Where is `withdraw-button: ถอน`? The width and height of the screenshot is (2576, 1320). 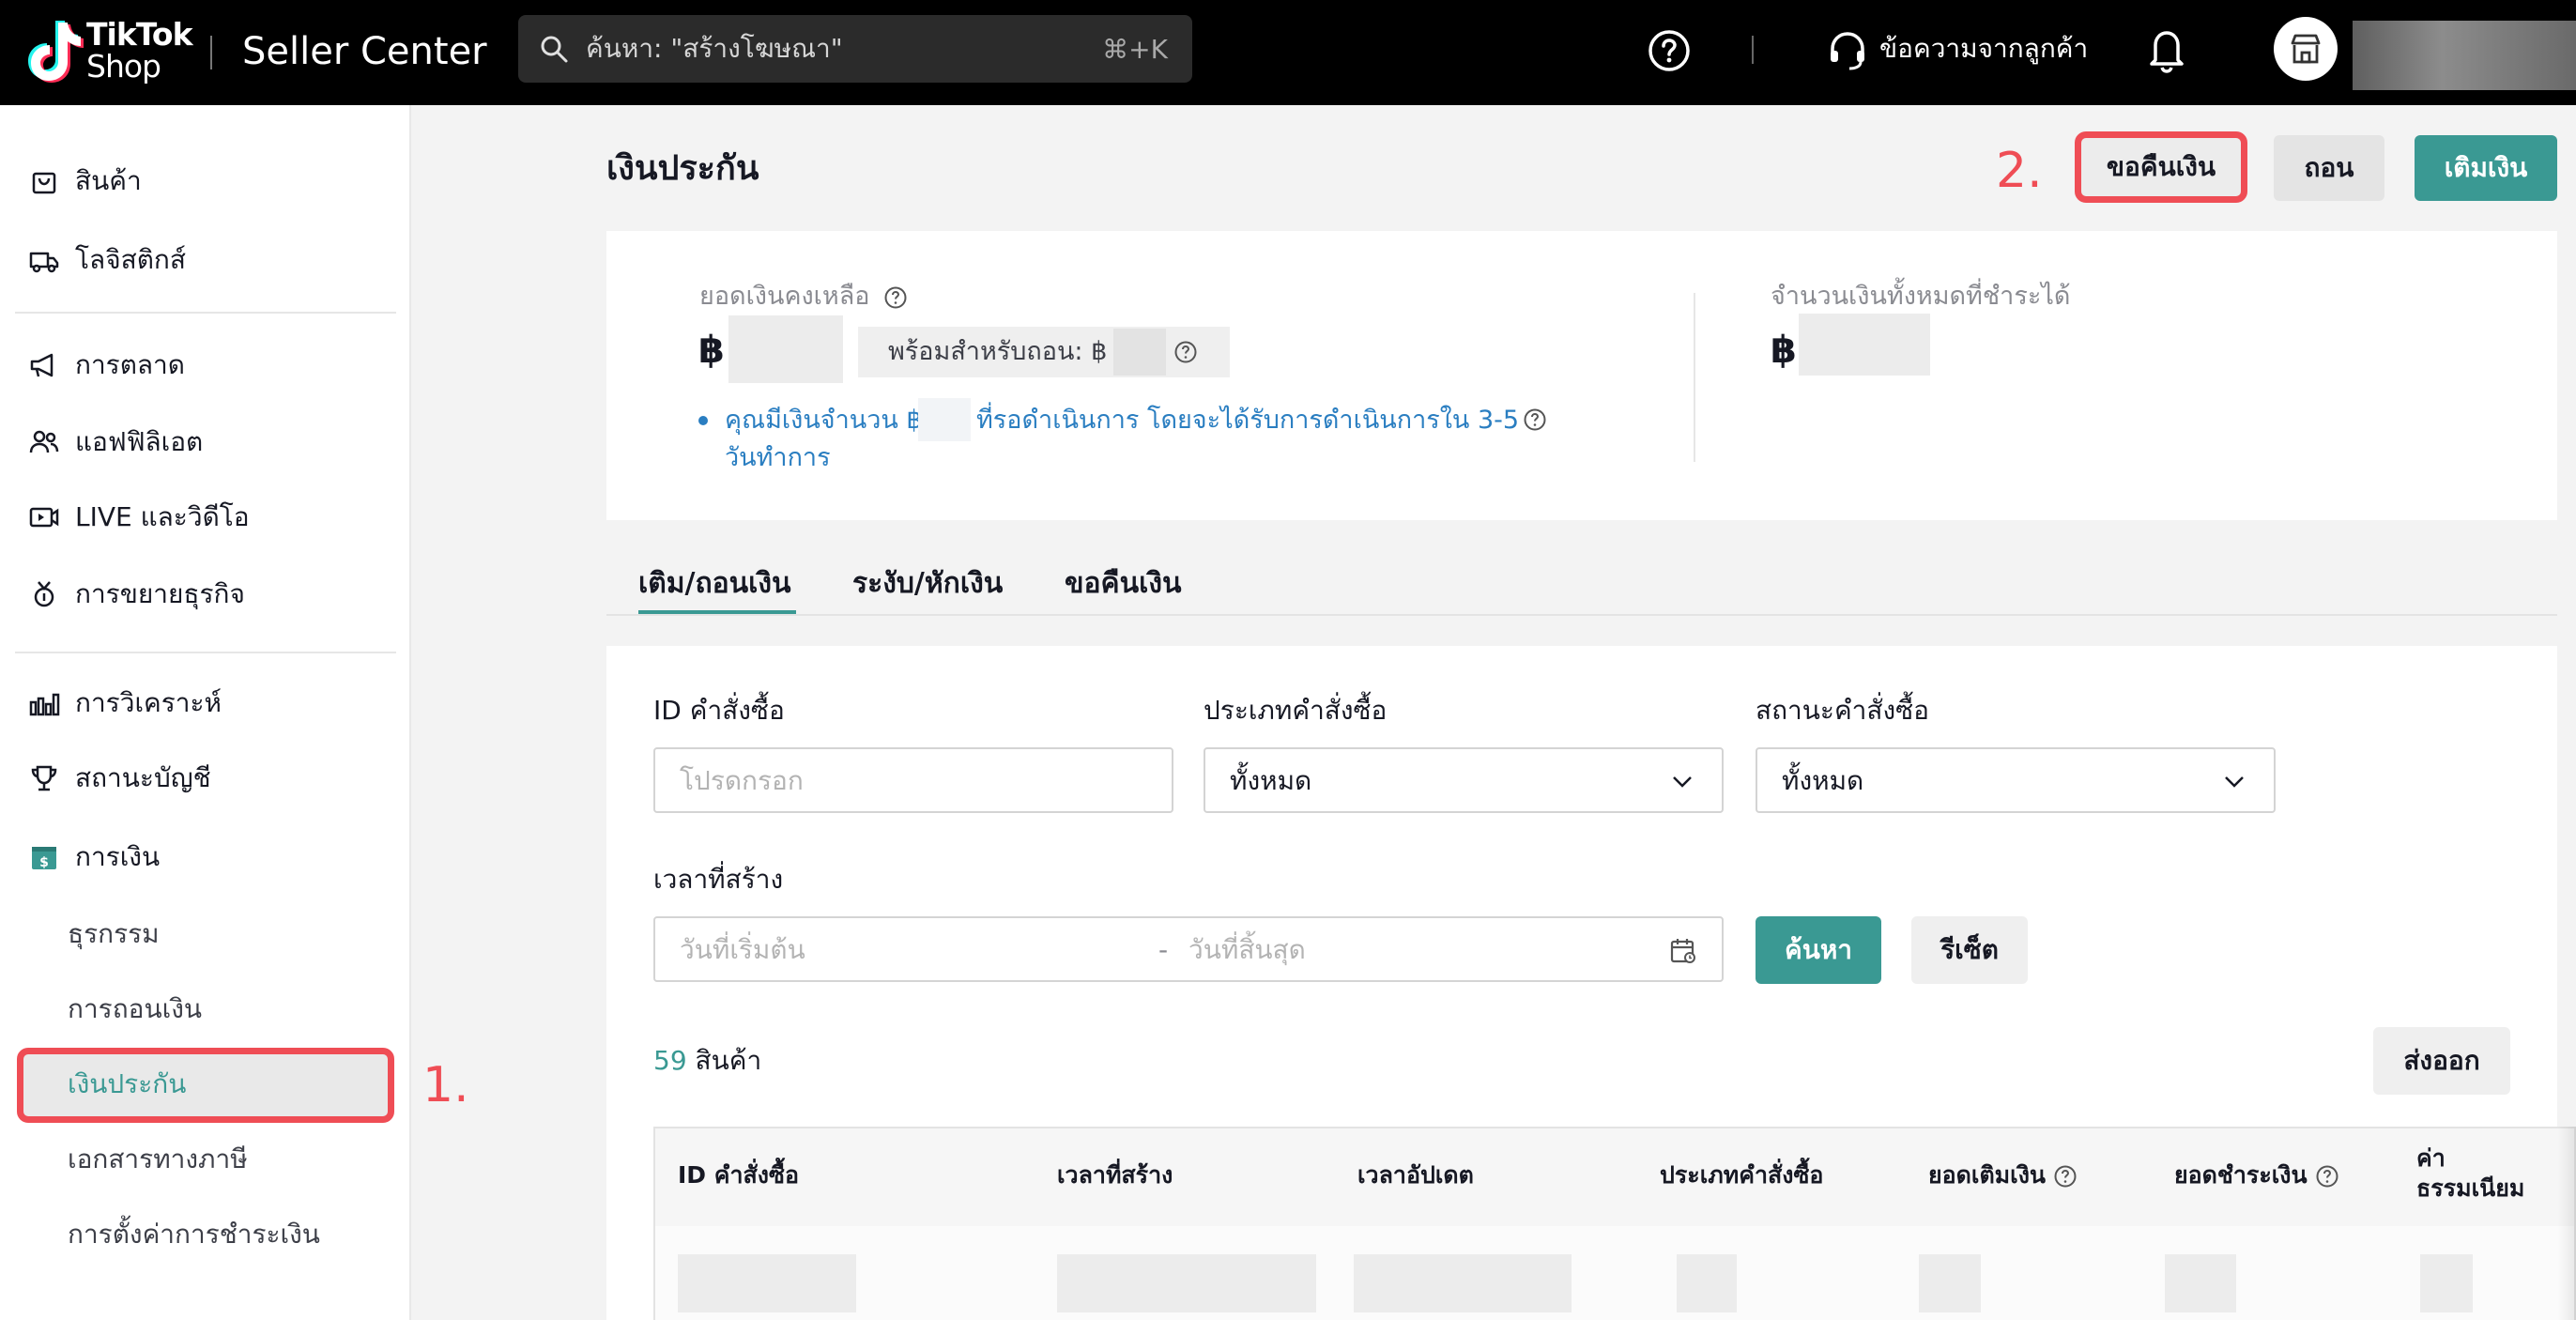 withdraw-button: ถอน is located at coordinates (2329, 168).